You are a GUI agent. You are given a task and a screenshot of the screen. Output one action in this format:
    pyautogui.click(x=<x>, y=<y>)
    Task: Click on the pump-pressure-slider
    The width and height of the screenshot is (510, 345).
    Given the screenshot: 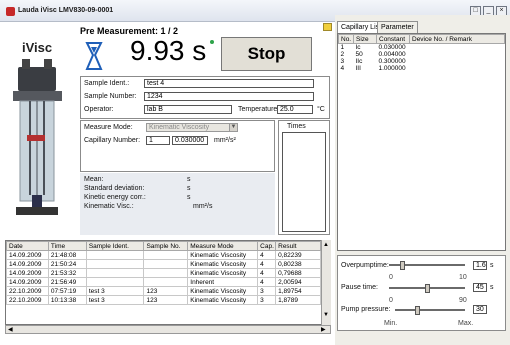 What is the action you would take?
    pyautogui.click(x=417, y=310)
    